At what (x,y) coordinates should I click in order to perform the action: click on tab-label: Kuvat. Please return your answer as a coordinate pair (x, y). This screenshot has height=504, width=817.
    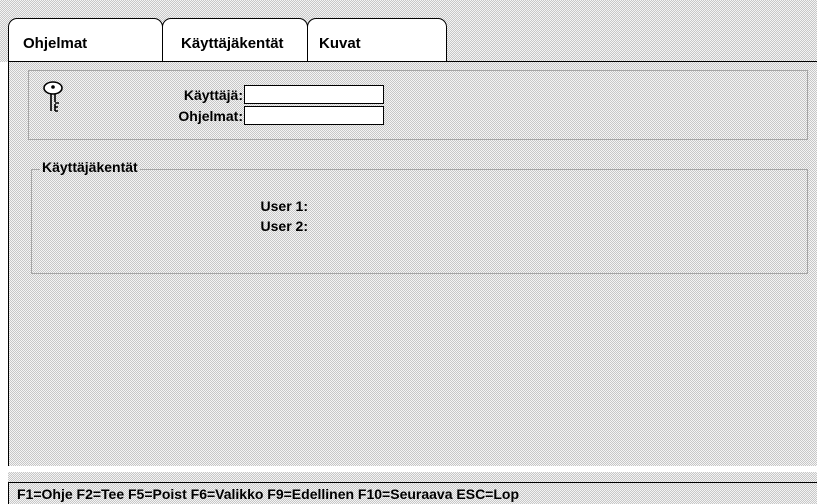
    Looking at the image, I should click on (340, 43).